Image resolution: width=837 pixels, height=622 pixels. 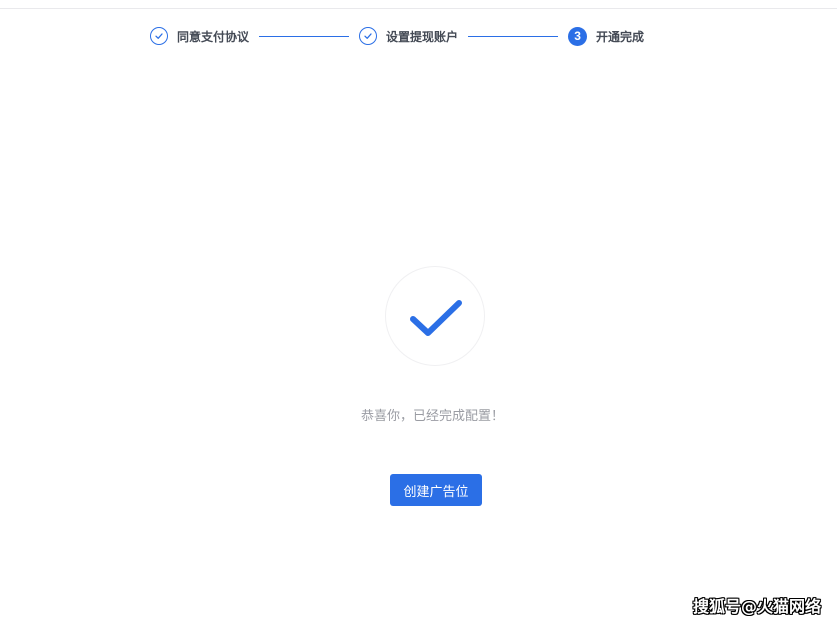 What do you see at coordinates (213, 36) in the screenshot?
I see `step-label: 同意支付协议` at bounding box center [213, 36].